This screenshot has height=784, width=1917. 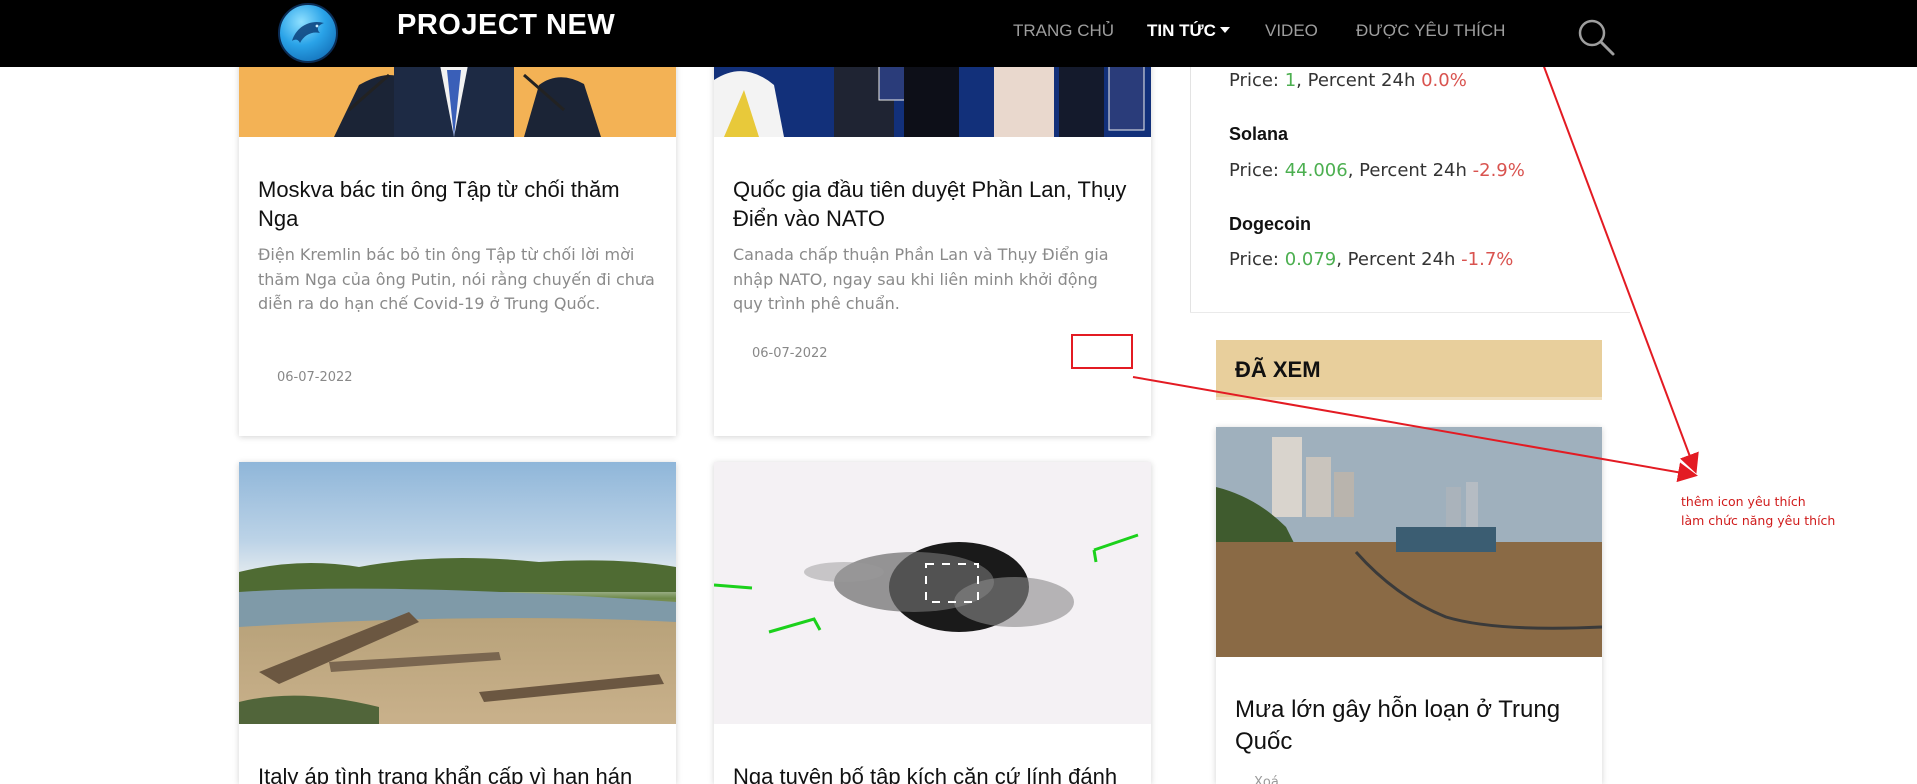 I want to click on coin-name: Solana, so click(x=1259, y=134).